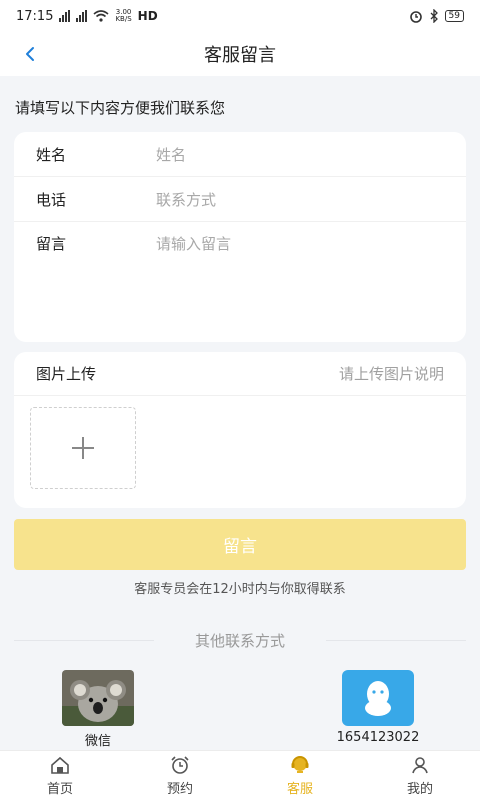 The height and width of the screenshot is (800, 480). Describe the element at coordinates (65, 16) in the screenshot. I see `signal-icon` at that location.